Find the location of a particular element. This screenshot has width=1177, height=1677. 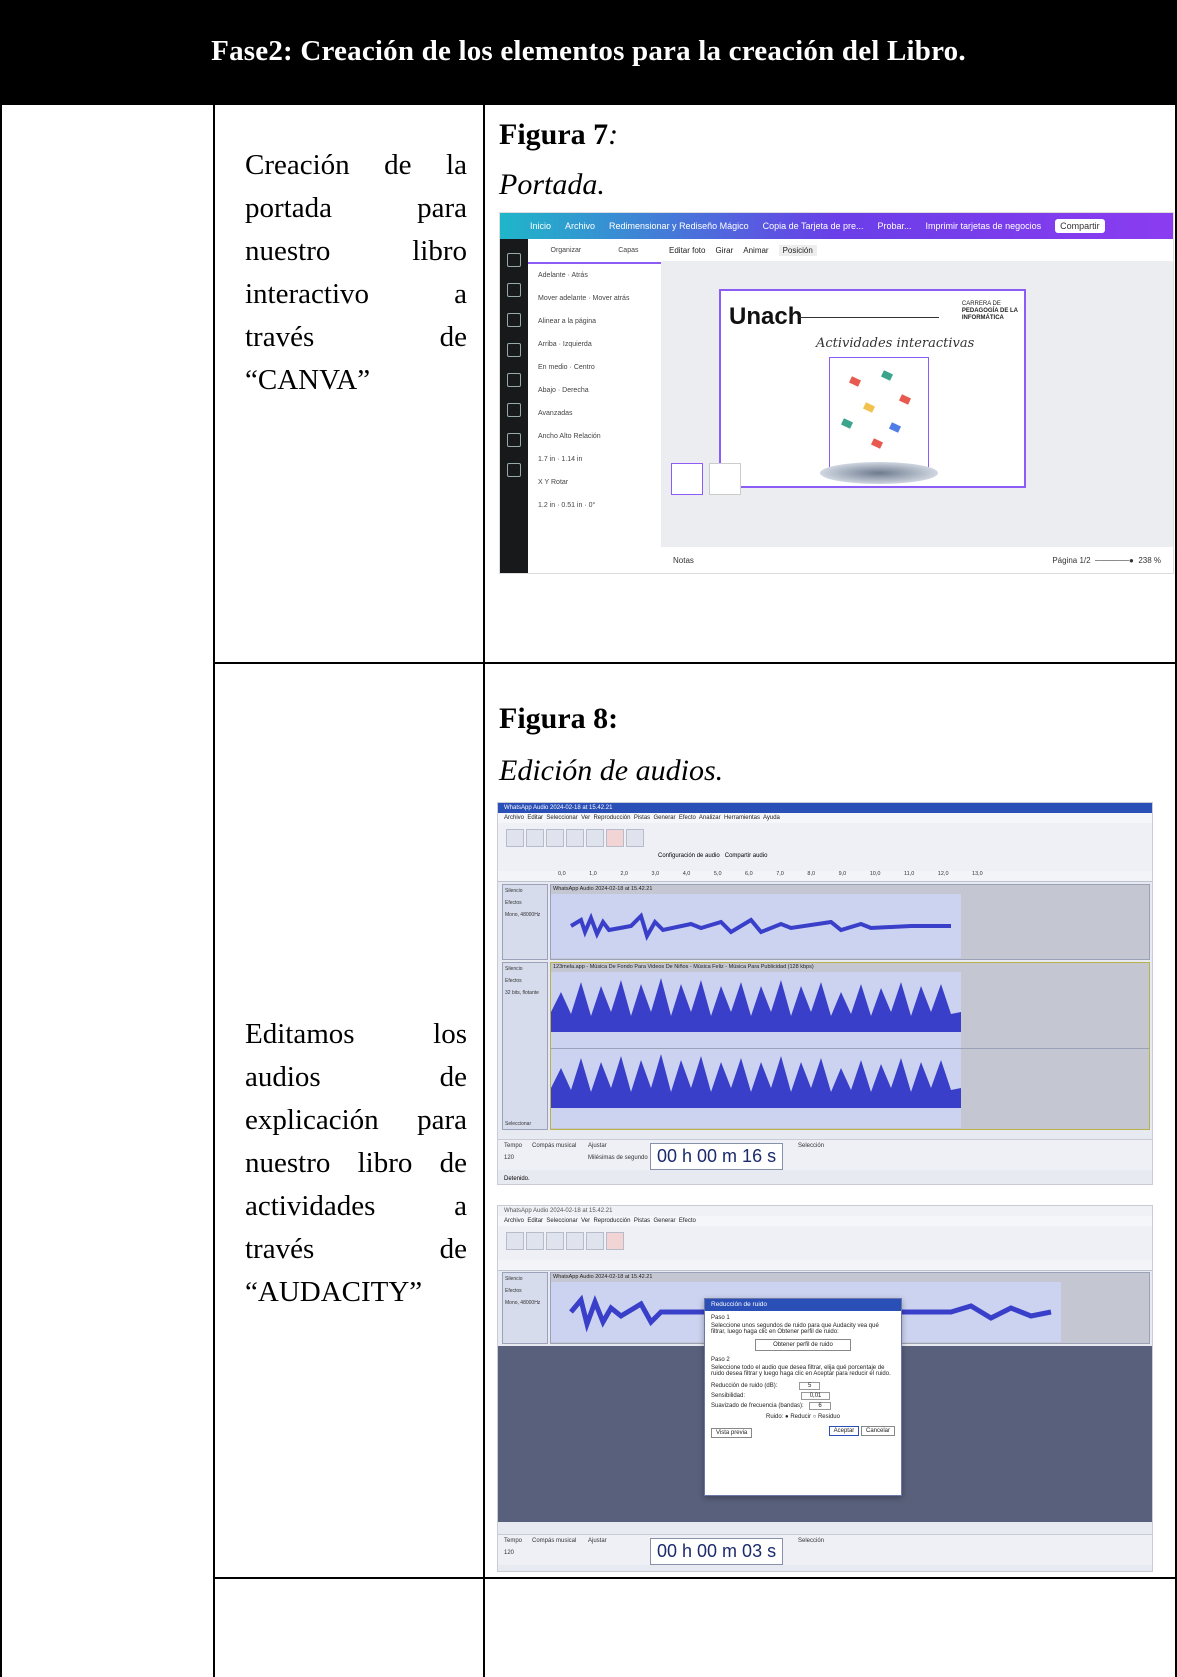

config-label: Compartir audio is located at coordinates (746, 856).